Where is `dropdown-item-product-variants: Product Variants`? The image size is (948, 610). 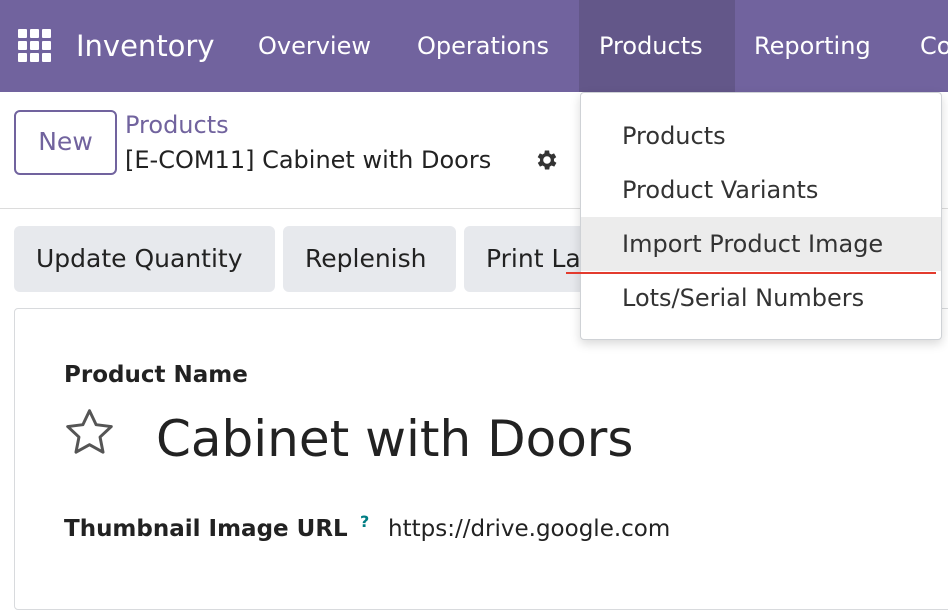
dropdown-item-product-variants: Product Variants is located at coordinates (761, 190).